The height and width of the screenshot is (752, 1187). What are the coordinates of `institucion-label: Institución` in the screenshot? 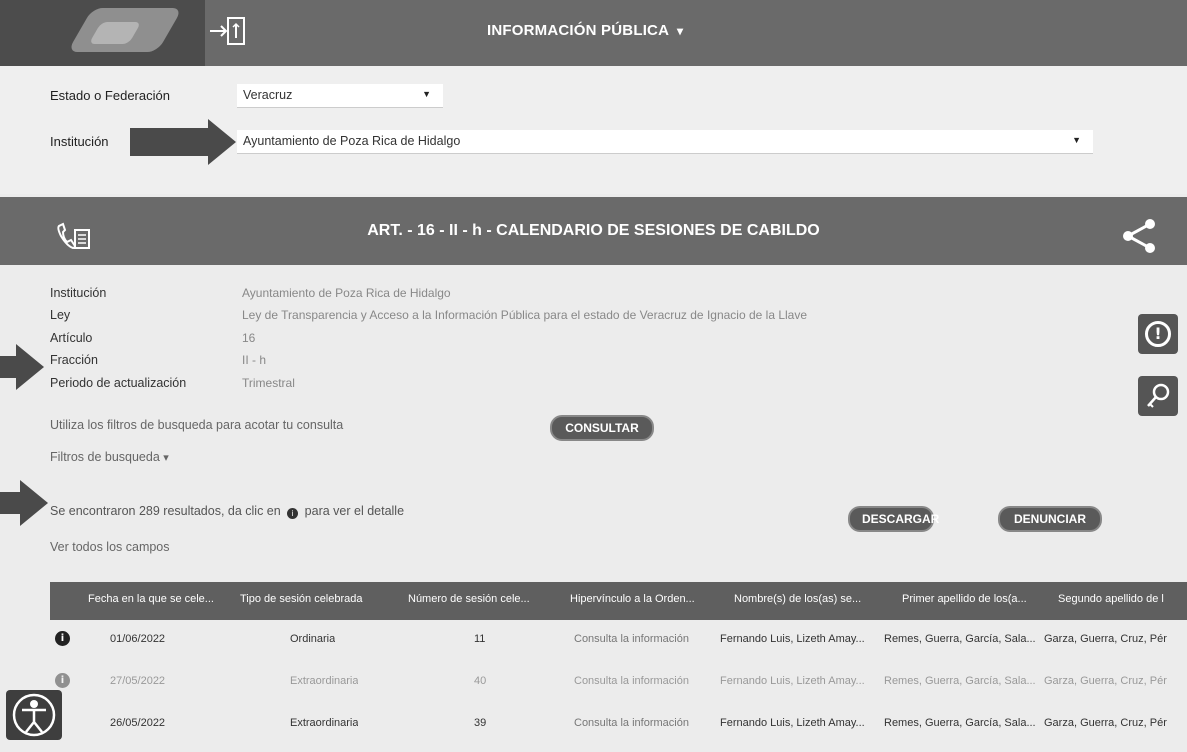 It's located at (79, 141).